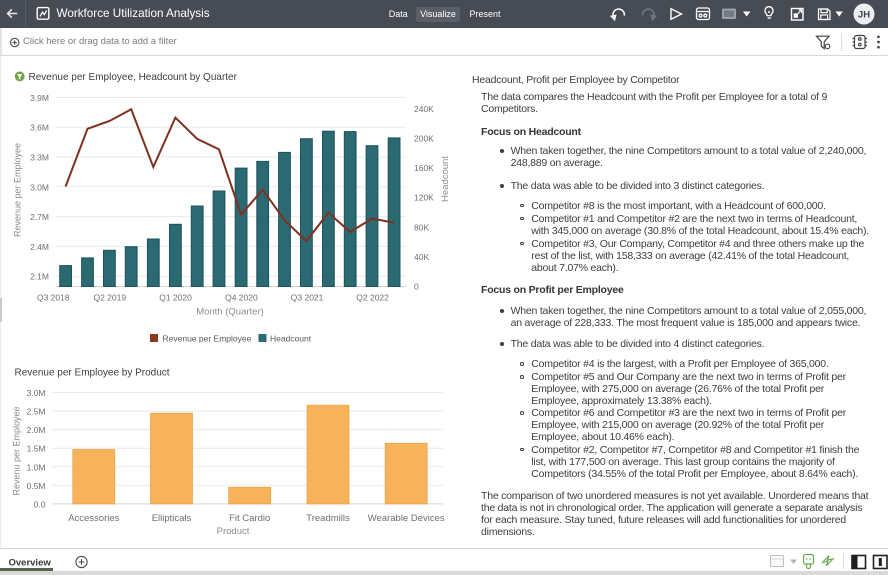  I want to click on svg-text: 2.0M, so click(36, 430).